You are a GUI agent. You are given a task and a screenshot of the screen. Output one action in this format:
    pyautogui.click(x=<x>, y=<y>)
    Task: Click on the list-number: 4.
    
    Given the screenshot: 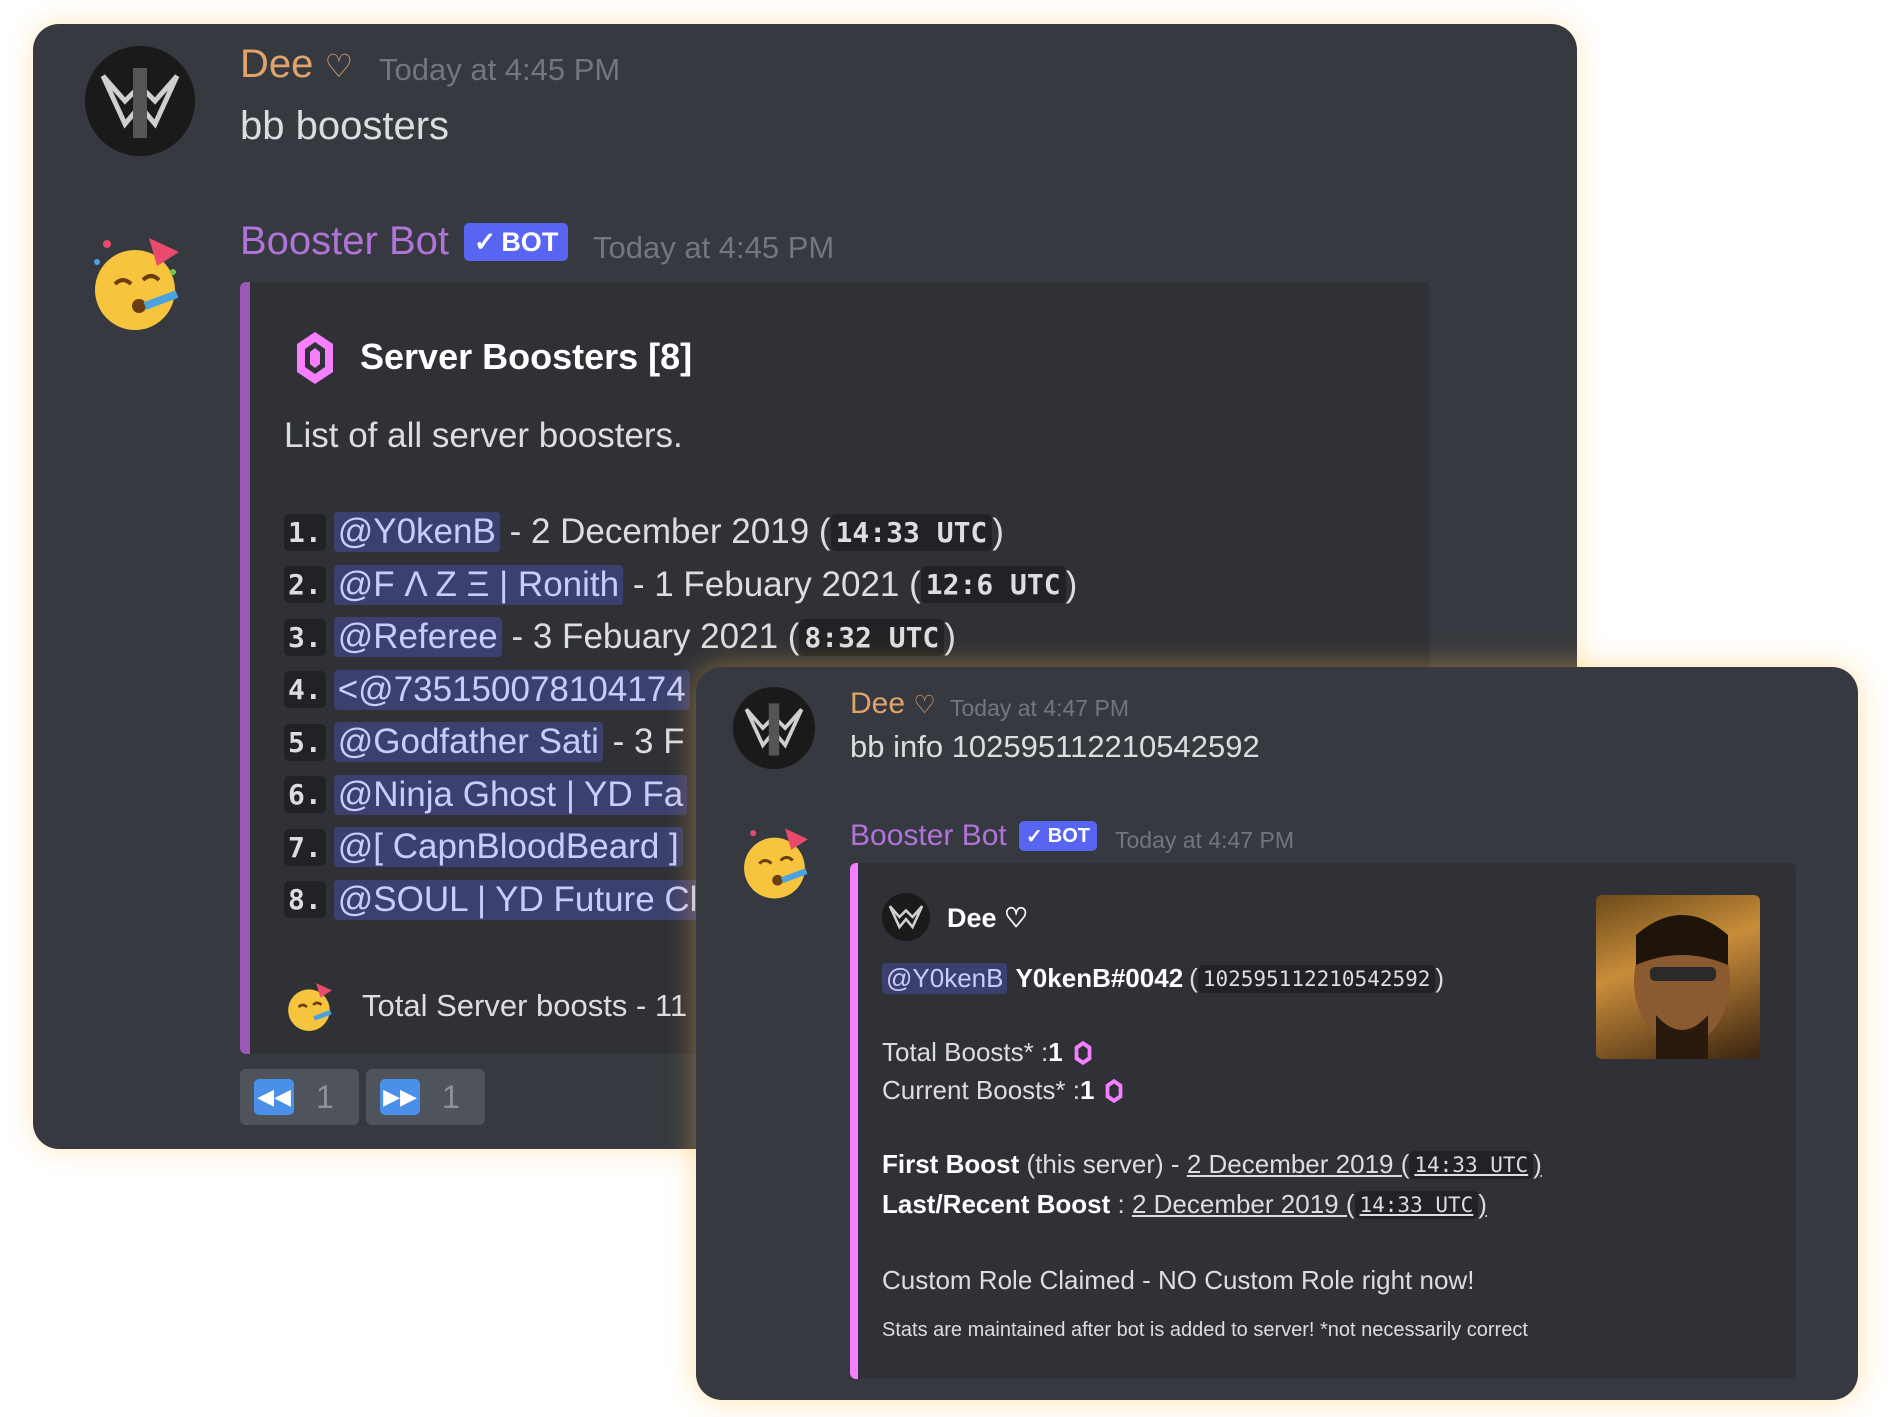 What is the action you would take?
    pyautogui.click(x=305, y=689)
    